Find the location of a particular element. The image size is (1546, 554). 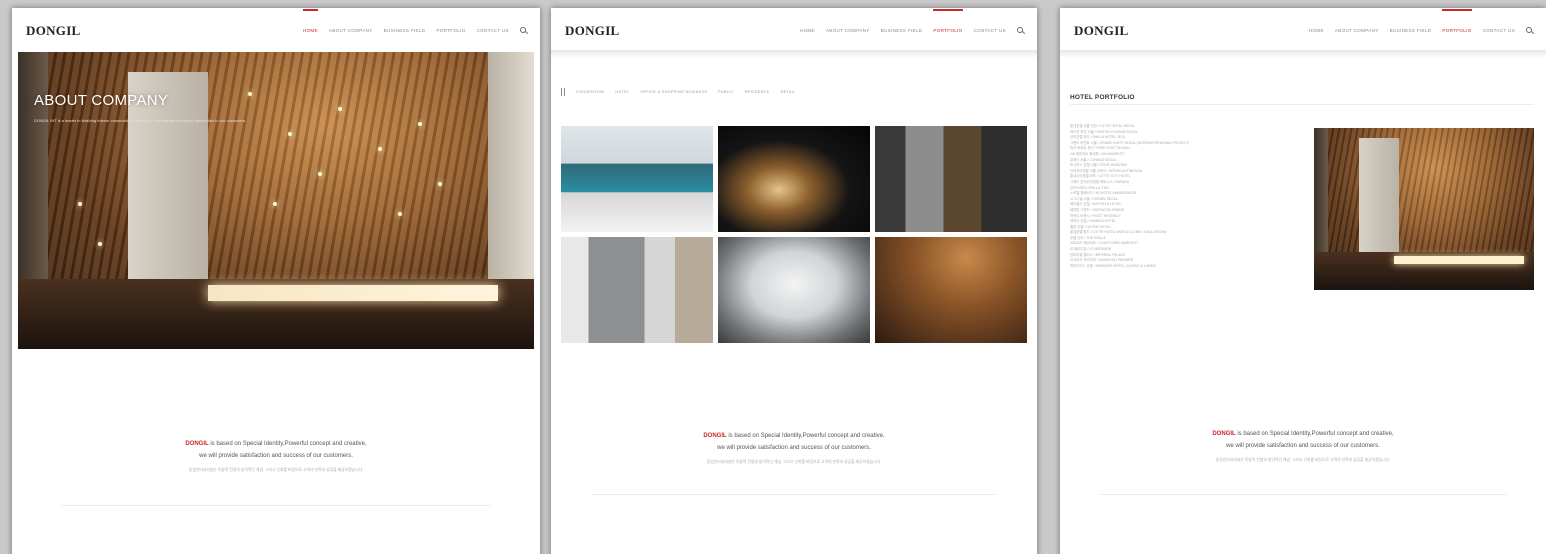

filter-residence: RESIDENCE is located at coordinates (757, 92).